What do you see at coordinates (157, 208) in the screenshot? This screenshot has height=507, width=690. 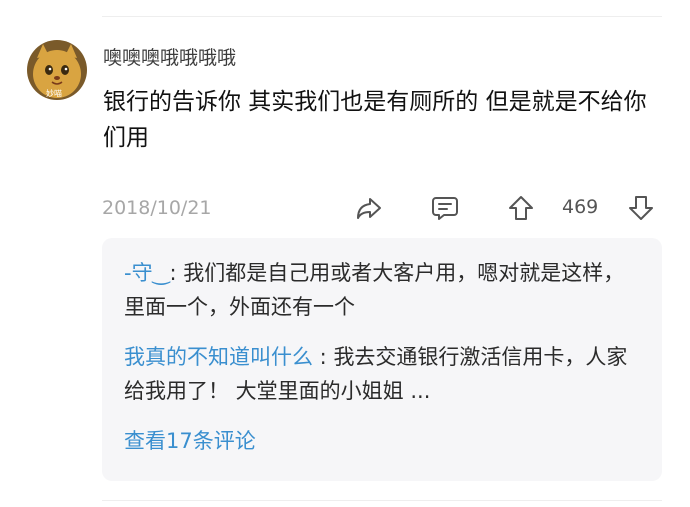 I see `comment-timestamp: 2018/10/21` at bounding box center [157, 208].